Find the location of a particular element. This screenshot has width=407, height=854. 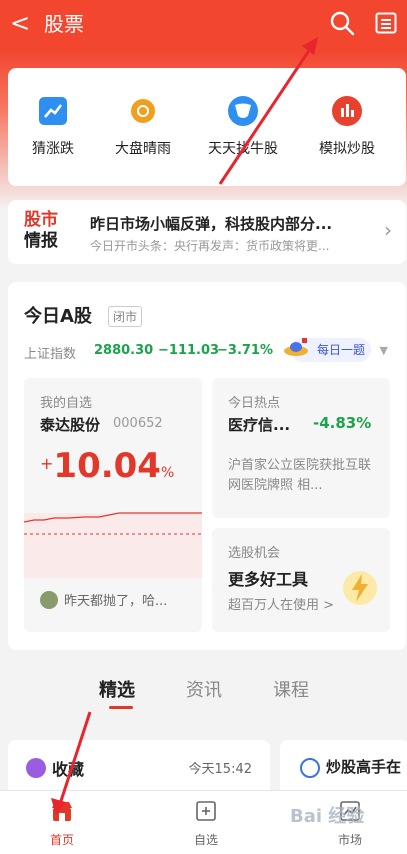

stock-name: 泰达股份 is located at coordinates (70, 425).